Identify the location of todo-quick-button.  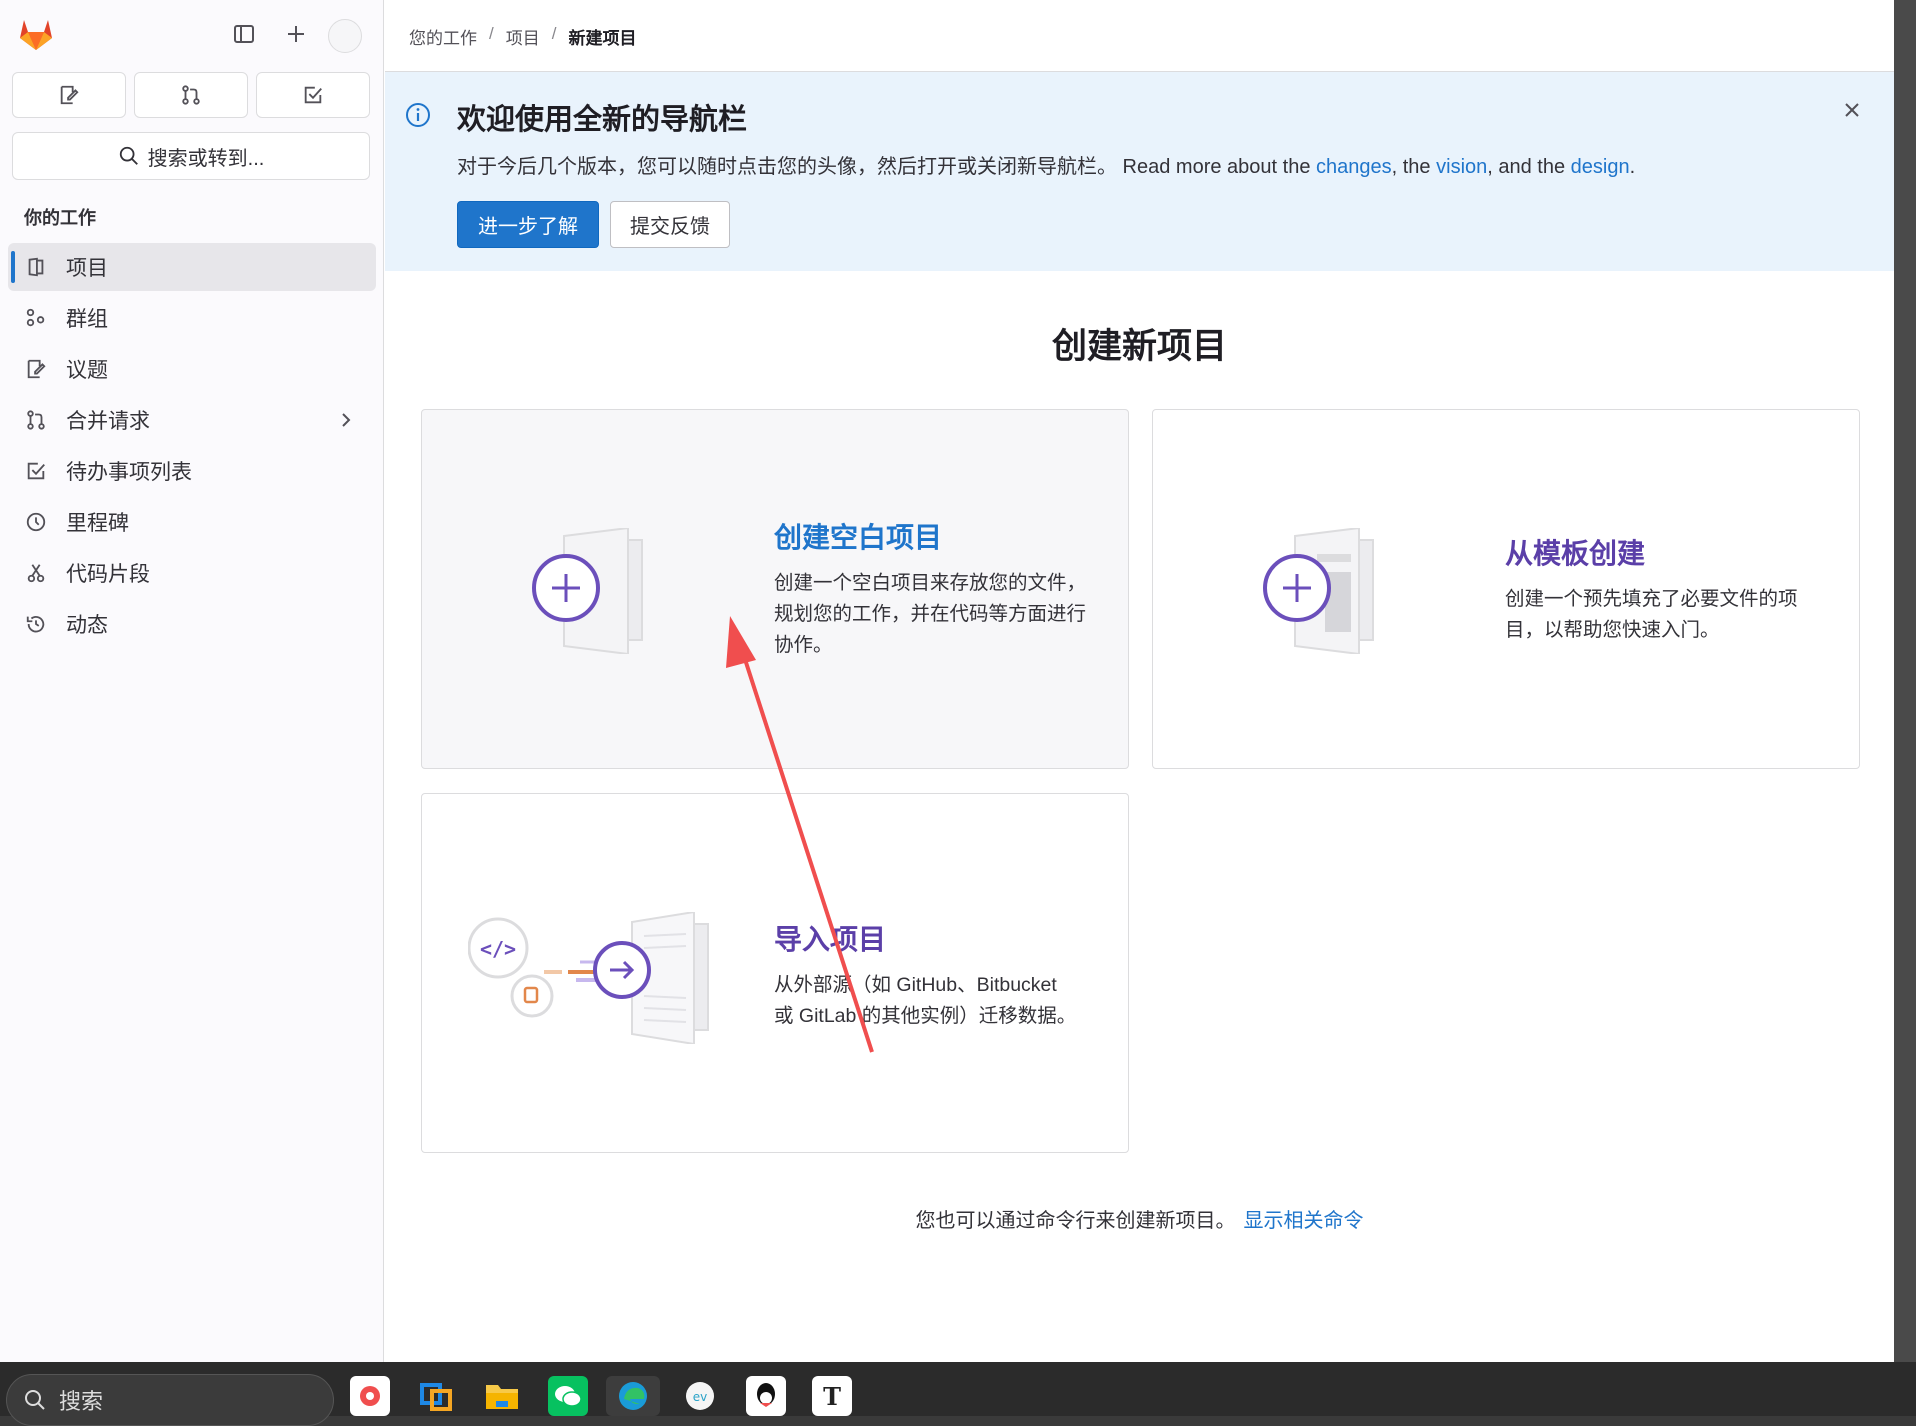
(313, 95).